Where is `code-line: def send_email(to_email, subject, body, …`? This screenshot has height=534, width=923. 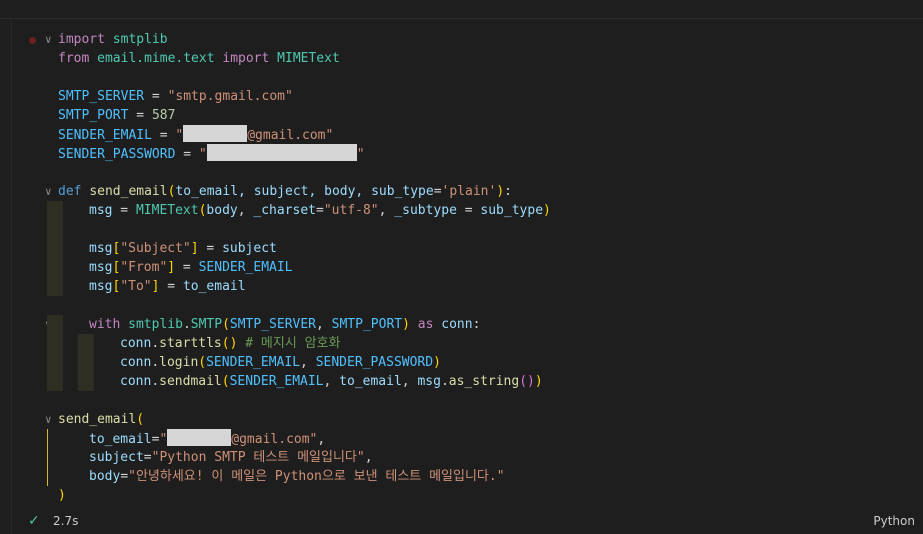 code-line: def send_email(to_email, subject, body, … is located at coordinates (285, 191).